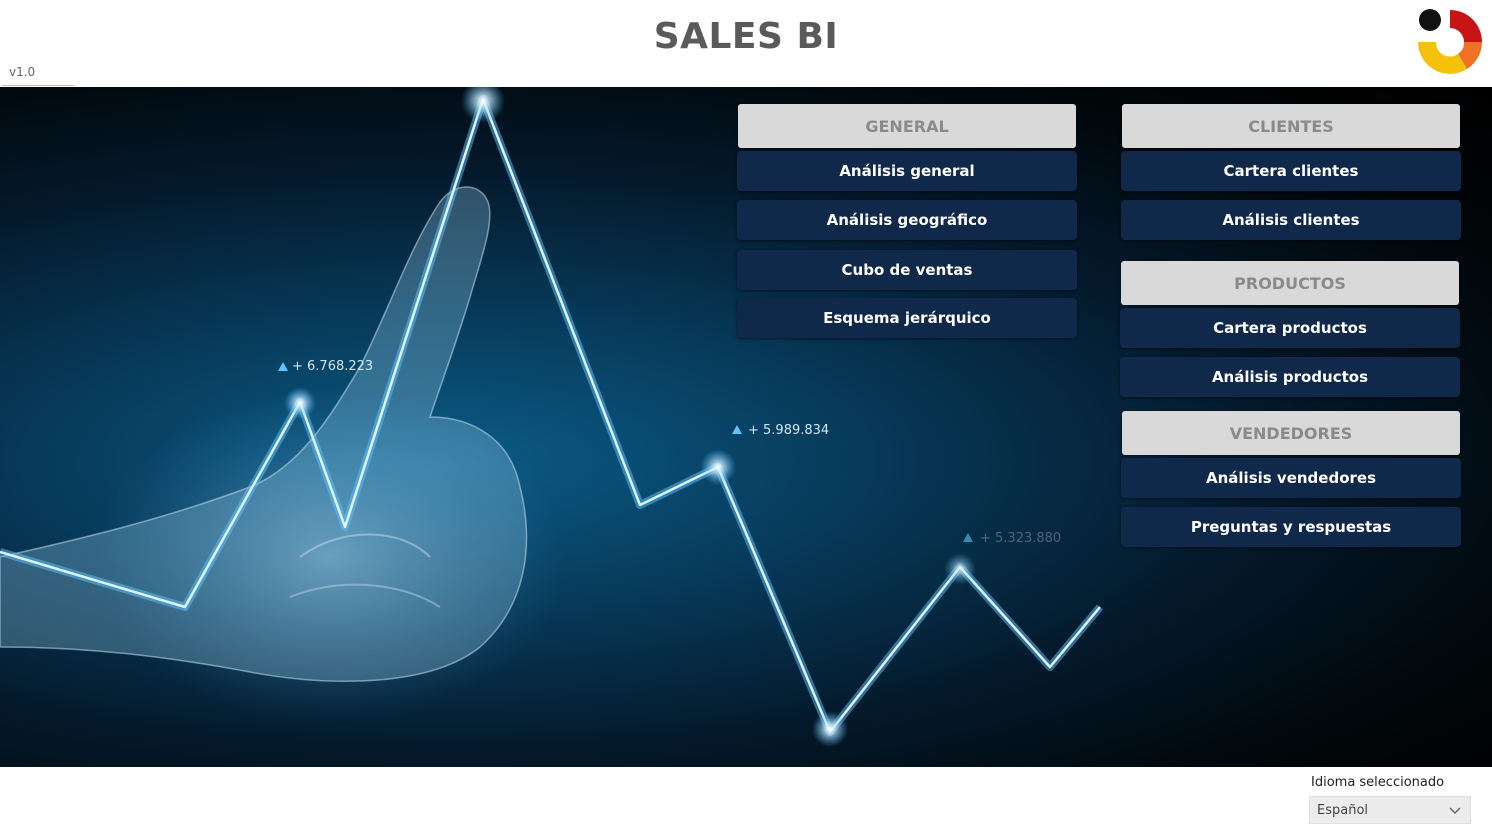 Image resolution: width=1492 pixels, height=834 pixels. What do you see at coordinates (1291, 478) in the screenshot?
I see `nav-button-analisis-vendedores: Análisis vendedores` at bounding box center [1291, 478].